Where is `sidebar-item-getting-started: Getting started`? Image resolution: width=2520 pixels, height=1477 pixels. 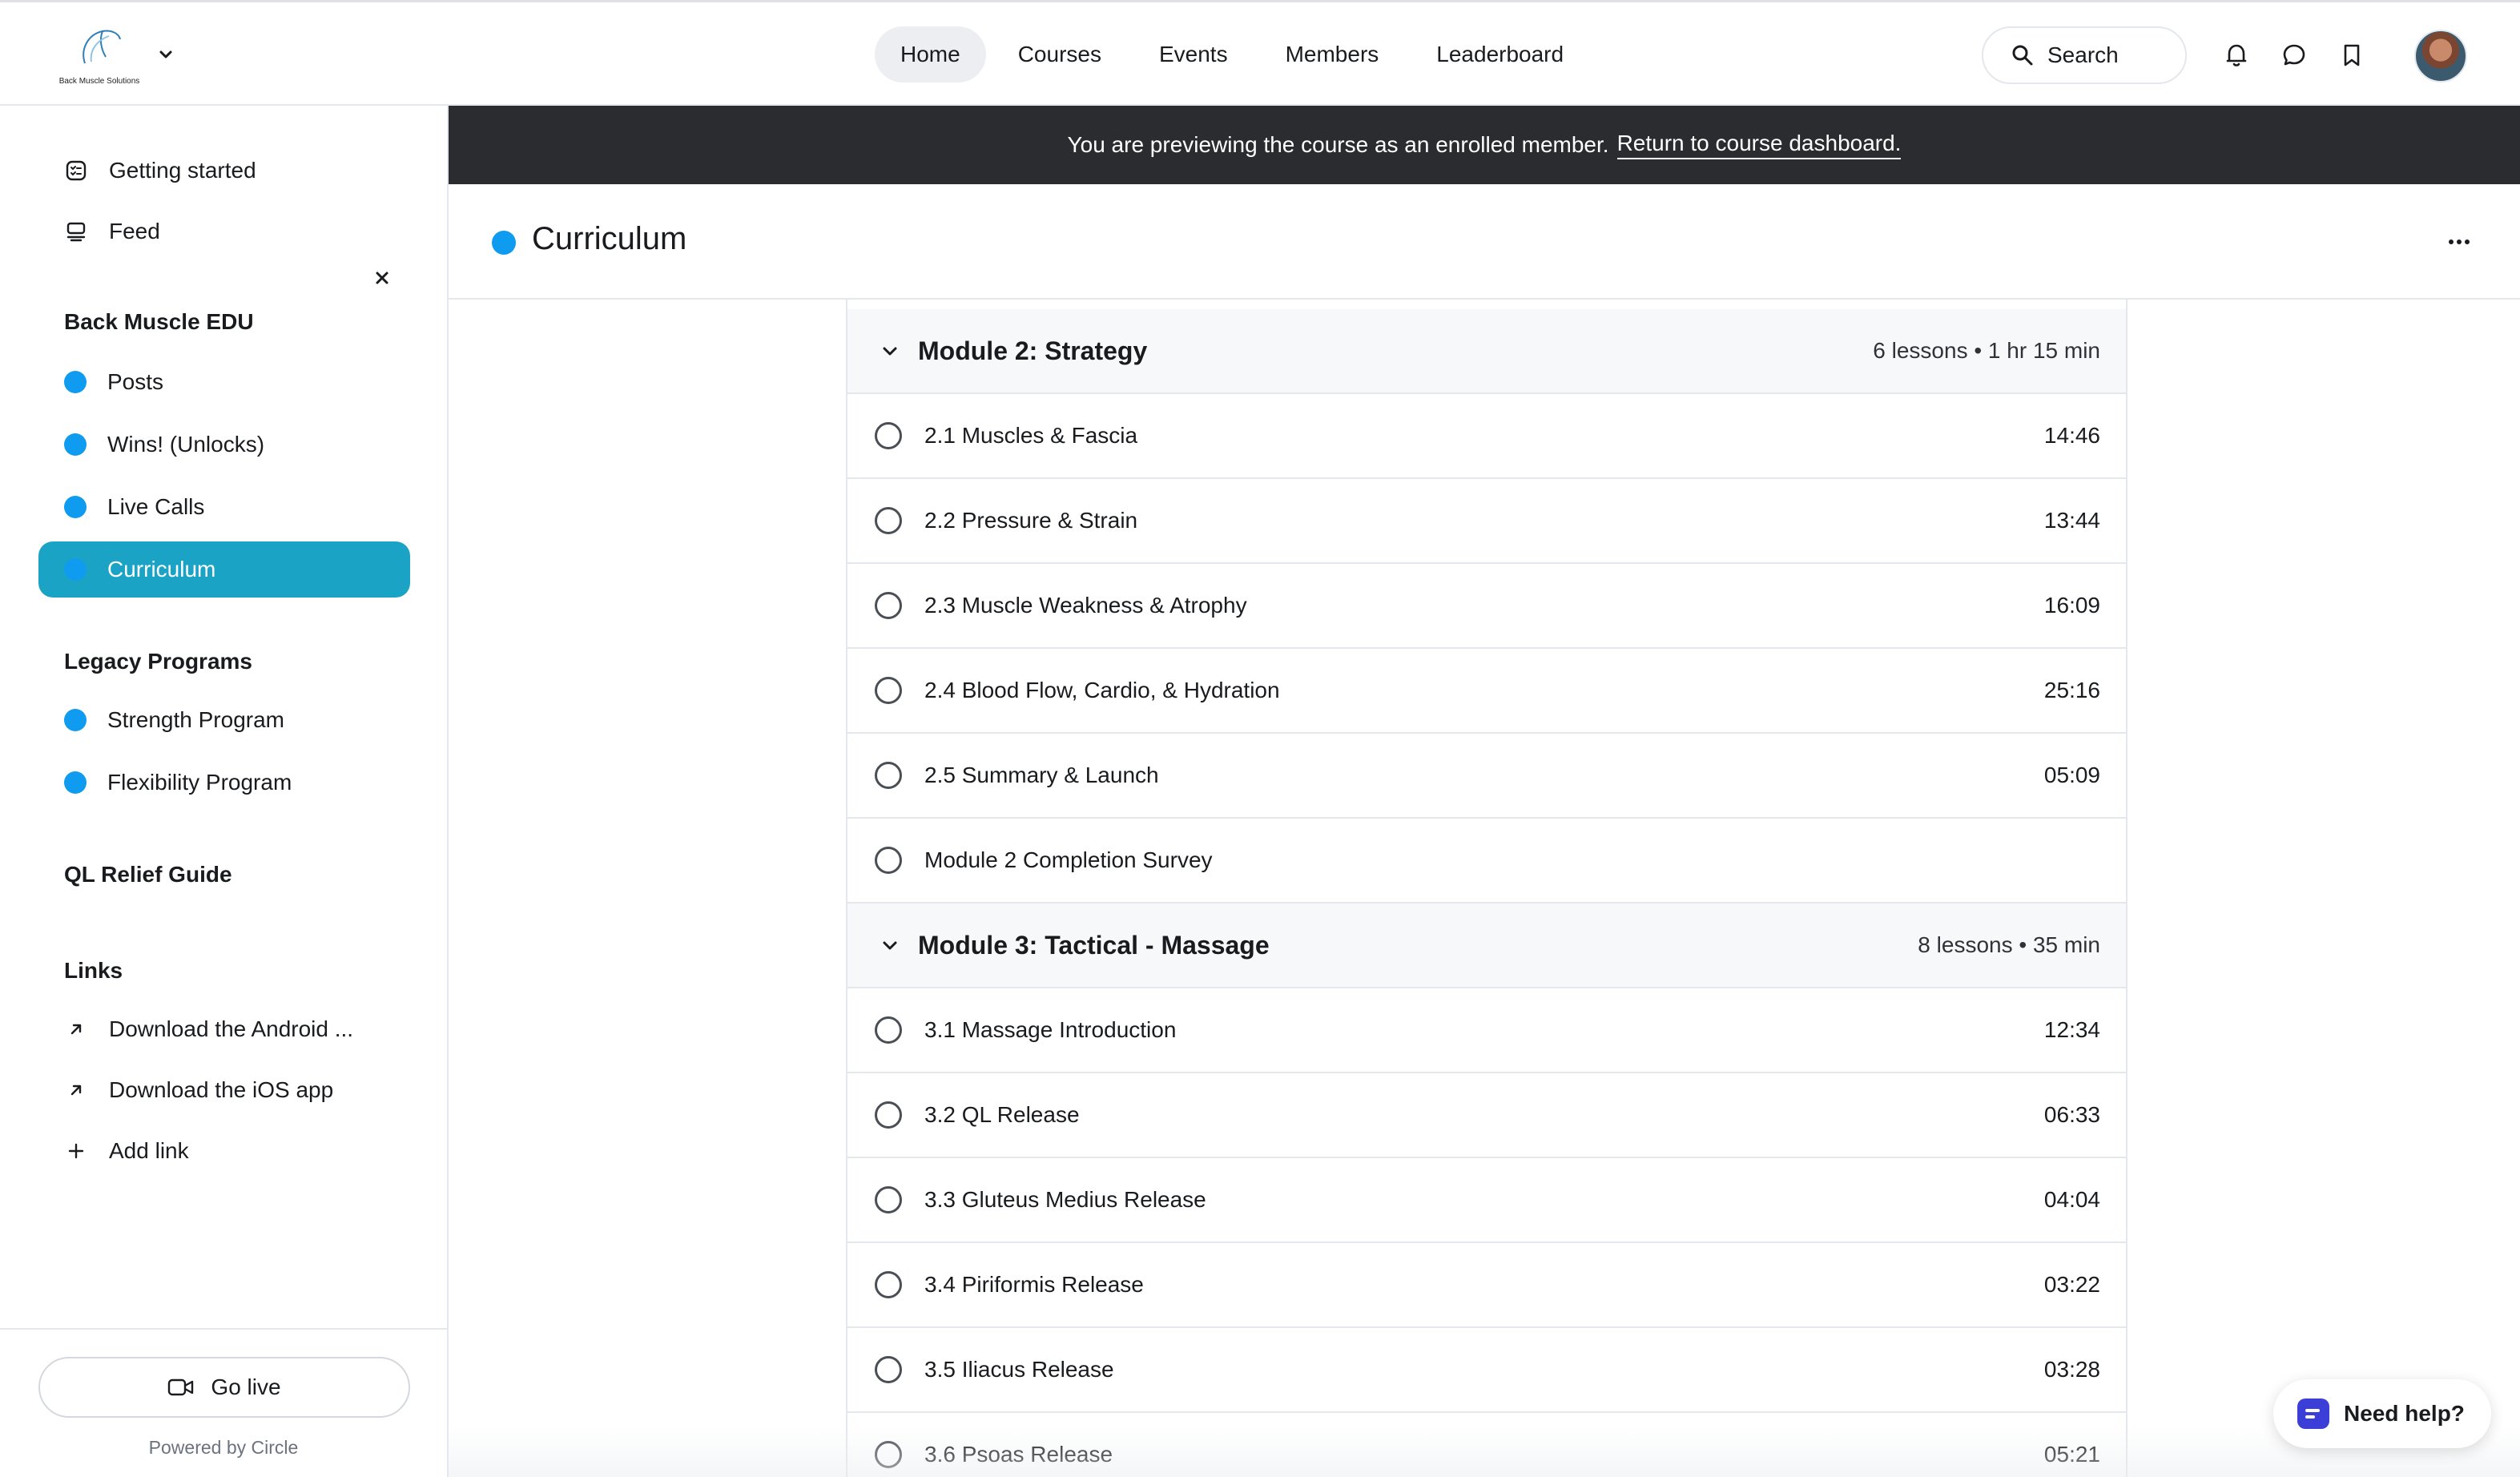 sidebar-item-getting-started: Getting started is located at coordinates (224, 171).